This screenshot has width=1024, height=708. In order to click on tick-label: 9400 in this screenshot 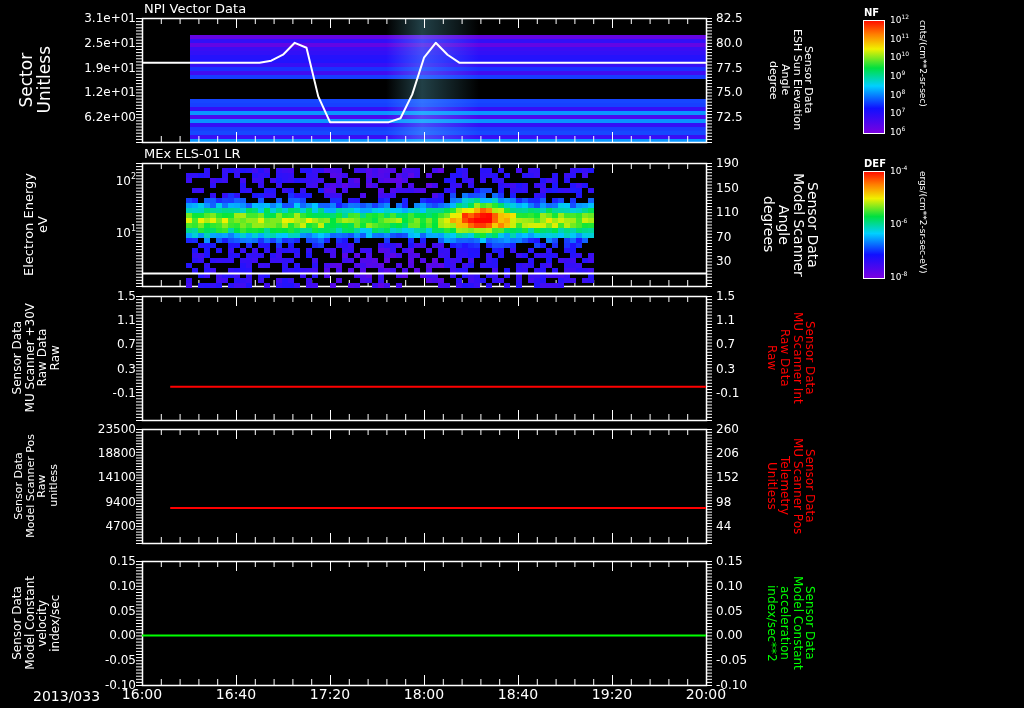, I will do `click(120, 501)`.